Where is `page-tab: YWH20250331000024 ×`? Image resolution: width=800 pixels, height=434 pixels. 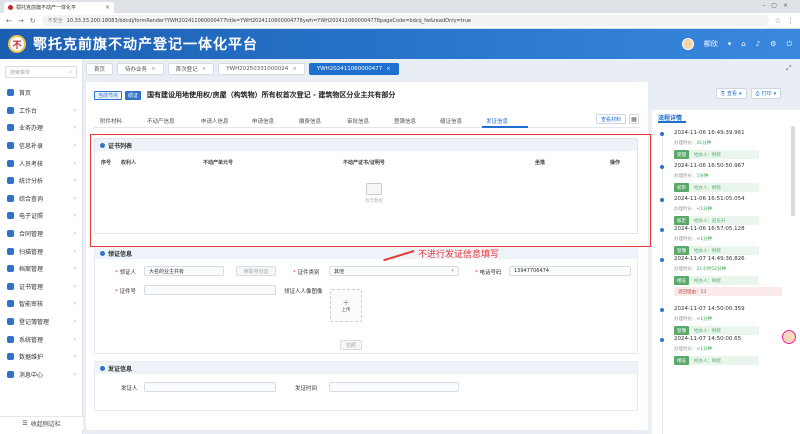
page-tab: YWH20250331000024 × is located at coordinates (261, 68).